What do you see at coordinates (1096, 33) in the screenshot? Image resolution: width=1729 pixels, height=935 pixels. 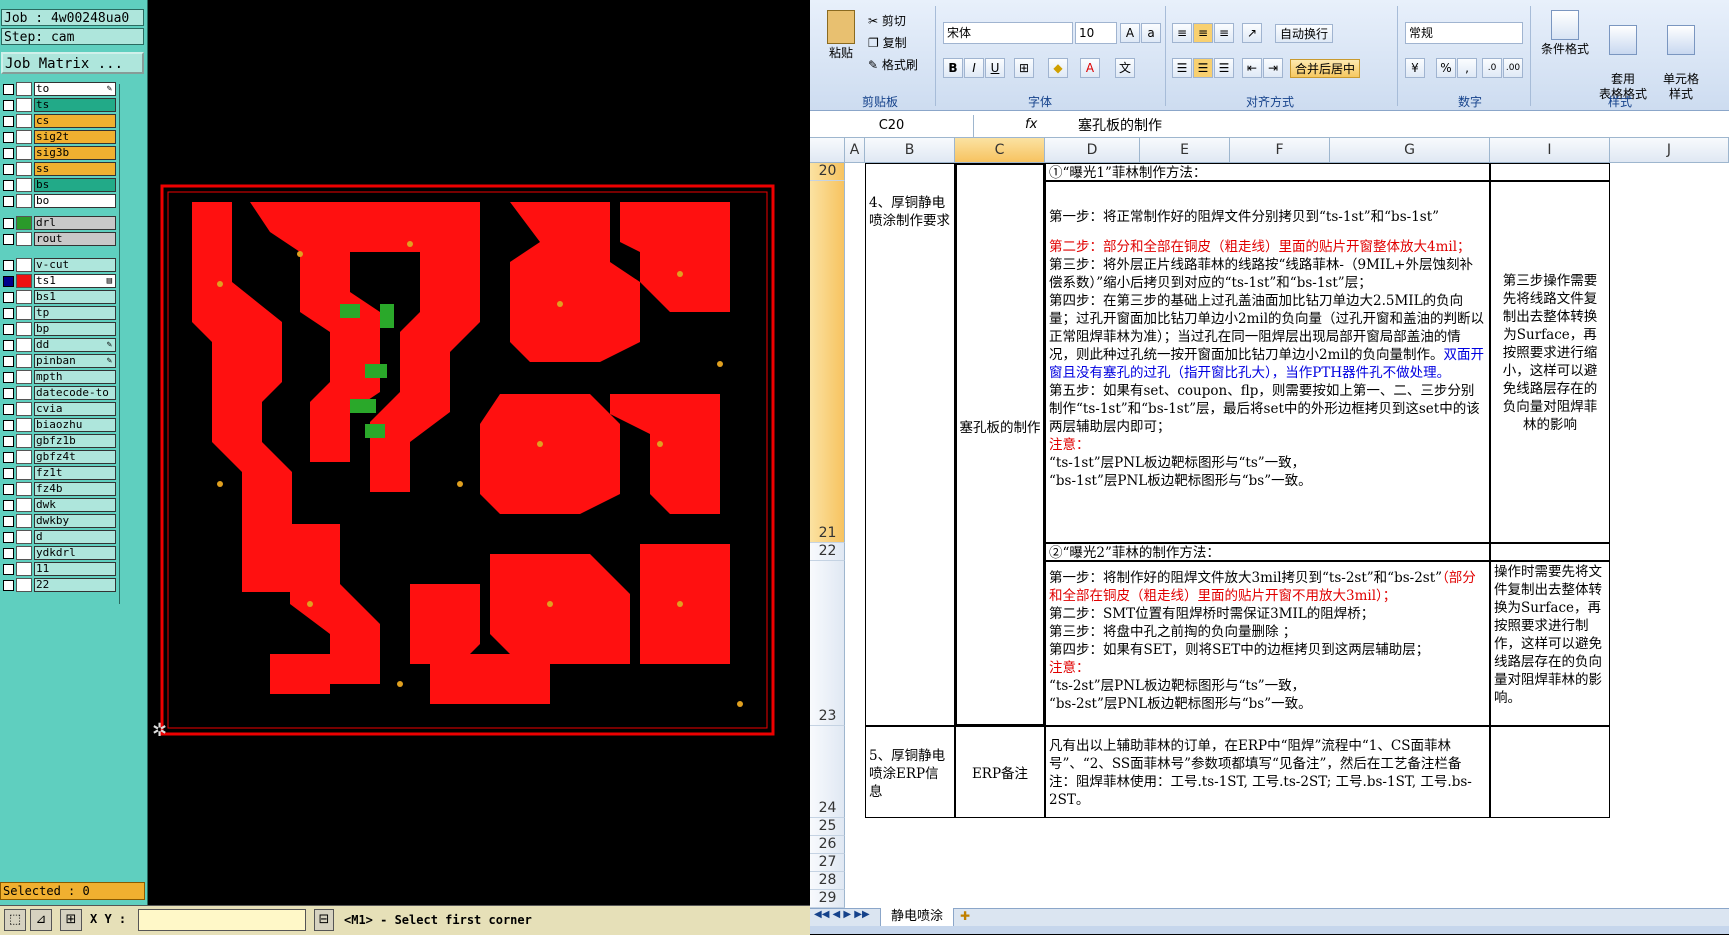 I see `font-size-select: 10` at bounding box center [1096, 33].